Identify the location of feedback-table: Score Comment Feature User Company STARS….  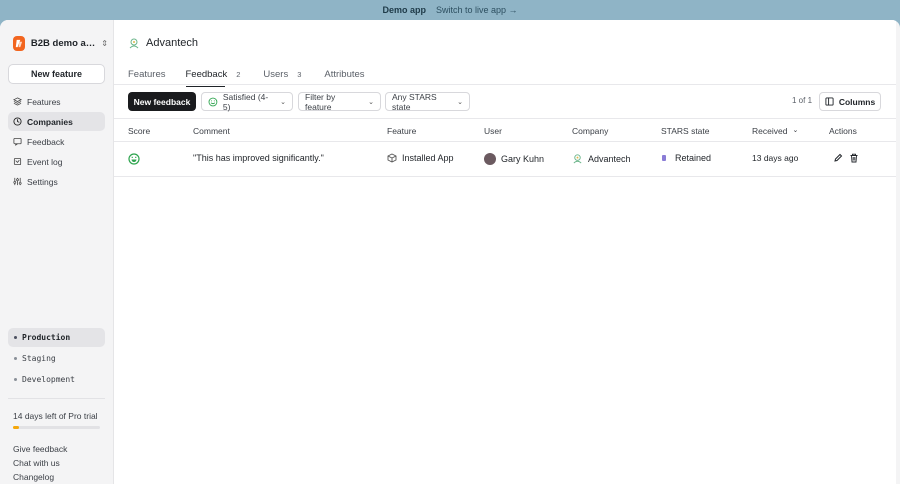
(505, 147).